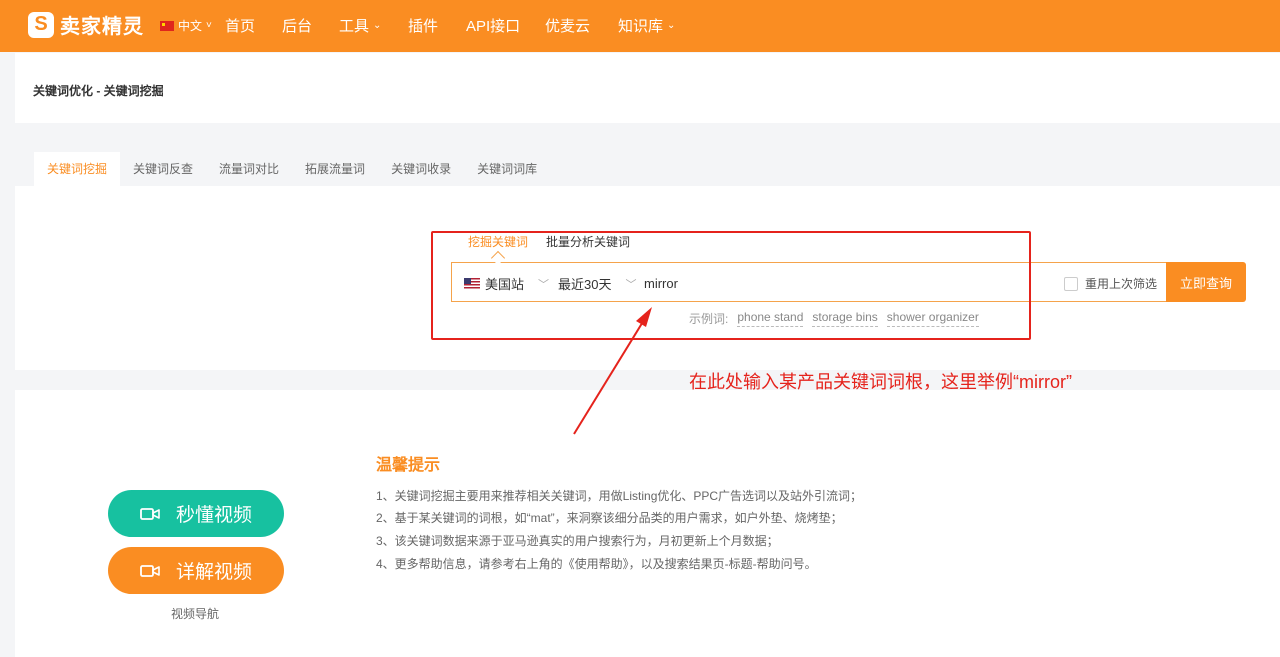 The image size is (1280, 657). What do you see at coordinates (421, 169) in the screenshot?
I see `tab-keyword-index: 关键词收录` at bounding box center [421, 169].